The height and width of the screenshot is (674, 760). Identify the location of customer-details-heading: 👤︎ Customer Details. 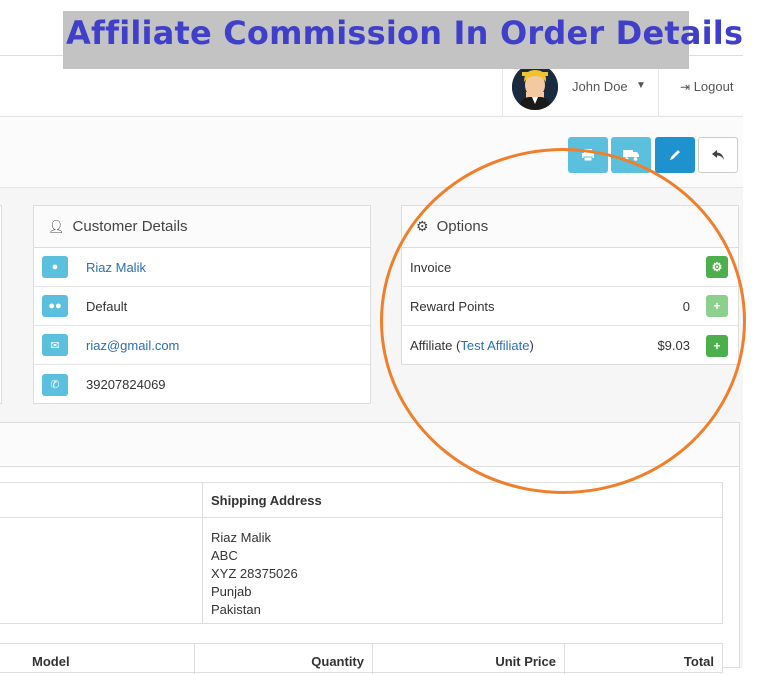
(202, 227).